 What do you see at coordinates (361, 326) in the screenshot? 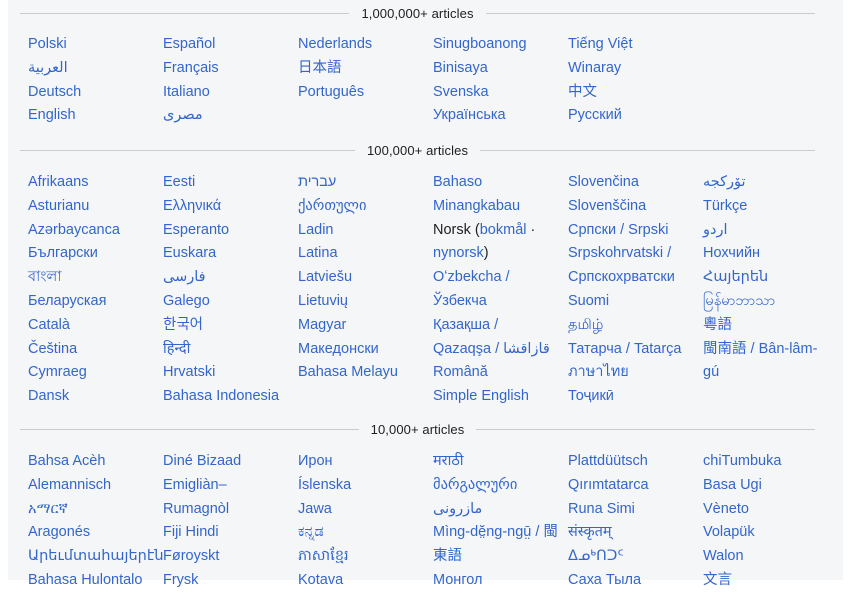
I see `language-link: Magyar` at bounding box center [361, 326].